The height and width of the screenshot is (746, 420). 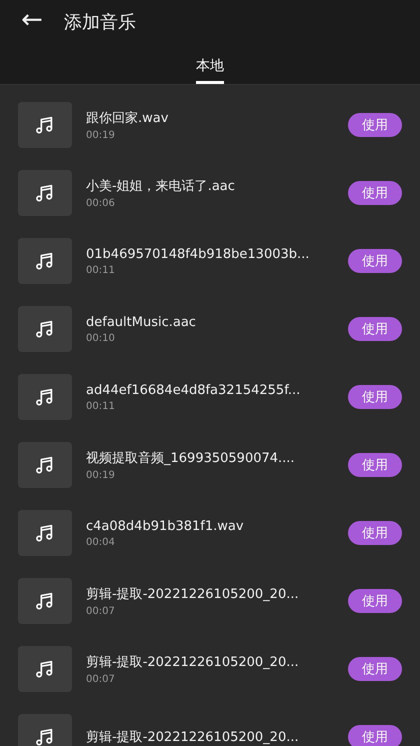 What do you see at coordinates (101, 338) in the screenshot?
I see `track-duration: 00:10` at bounding box center [101, 338].